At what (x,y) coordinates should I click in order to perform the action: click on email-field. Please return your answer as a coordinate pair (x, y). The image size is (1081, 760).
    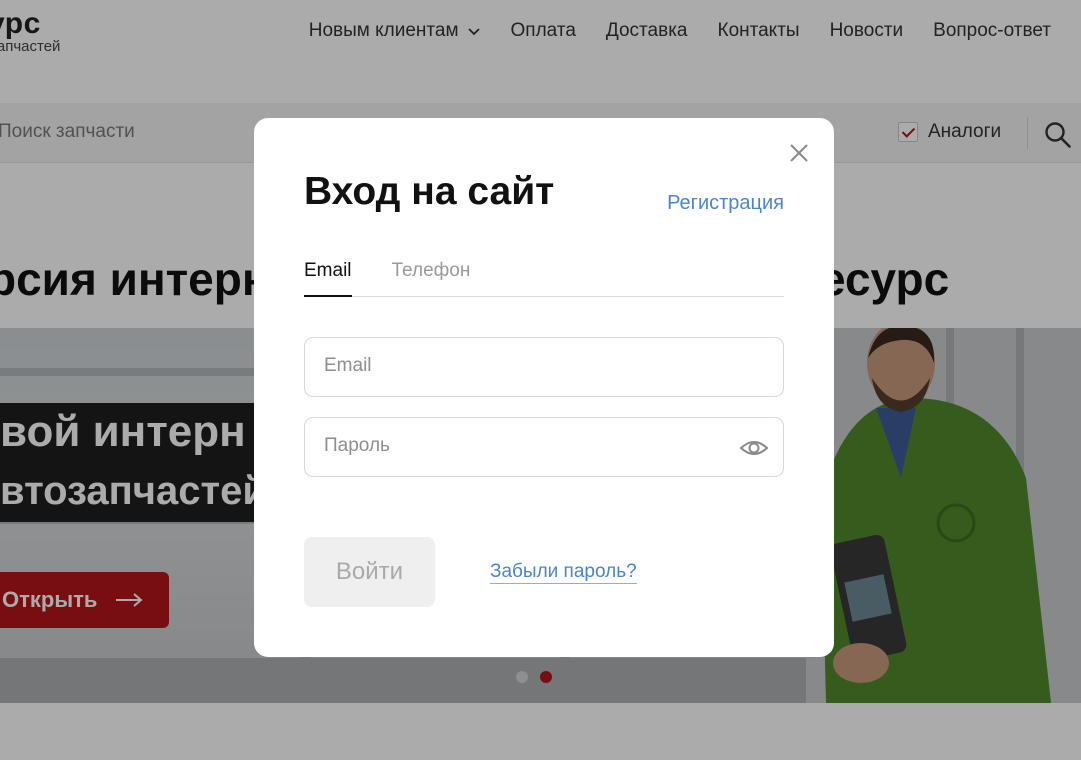
    Looking at the image, I should click on (544, 367).